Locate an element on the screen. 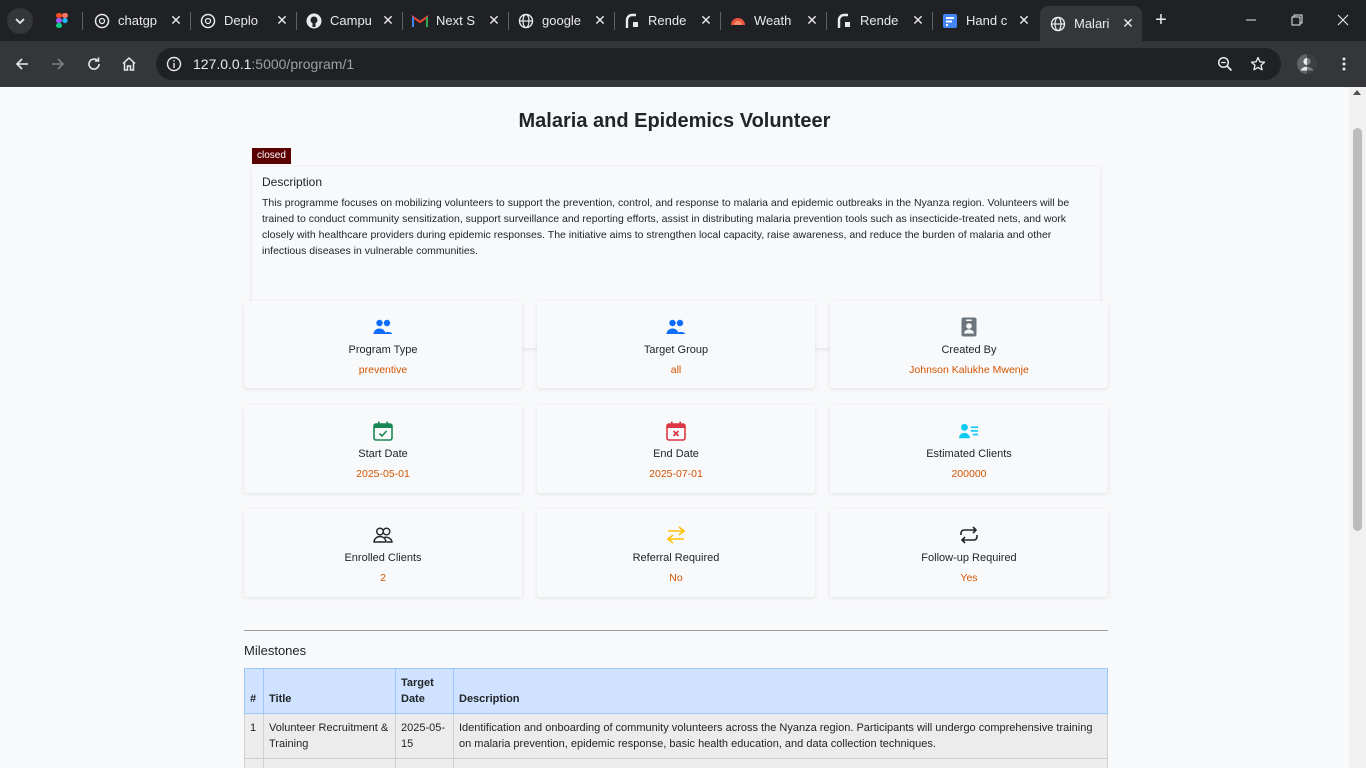 The width and height of the screenshot is (1366, 768). reload-icon is located at coordinates (94, 63).